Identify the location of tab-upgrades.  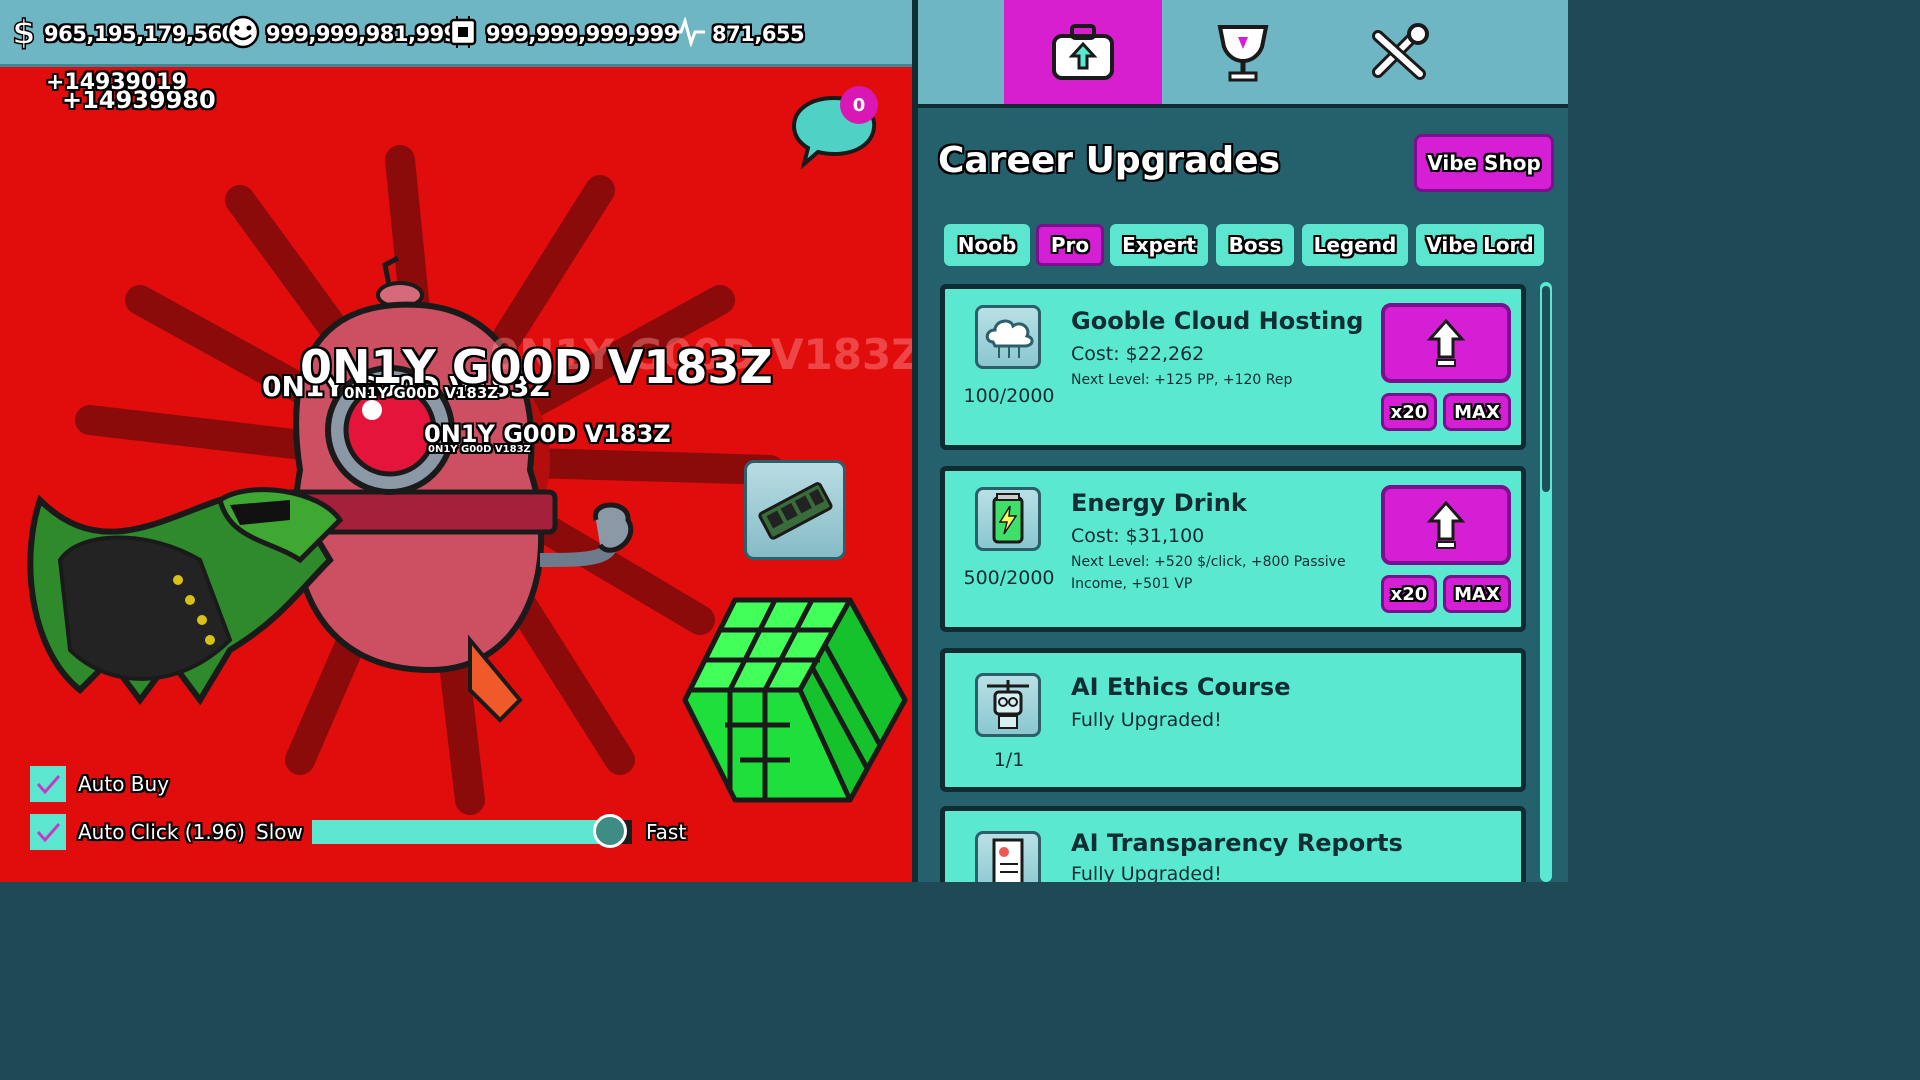
(1083, 52).